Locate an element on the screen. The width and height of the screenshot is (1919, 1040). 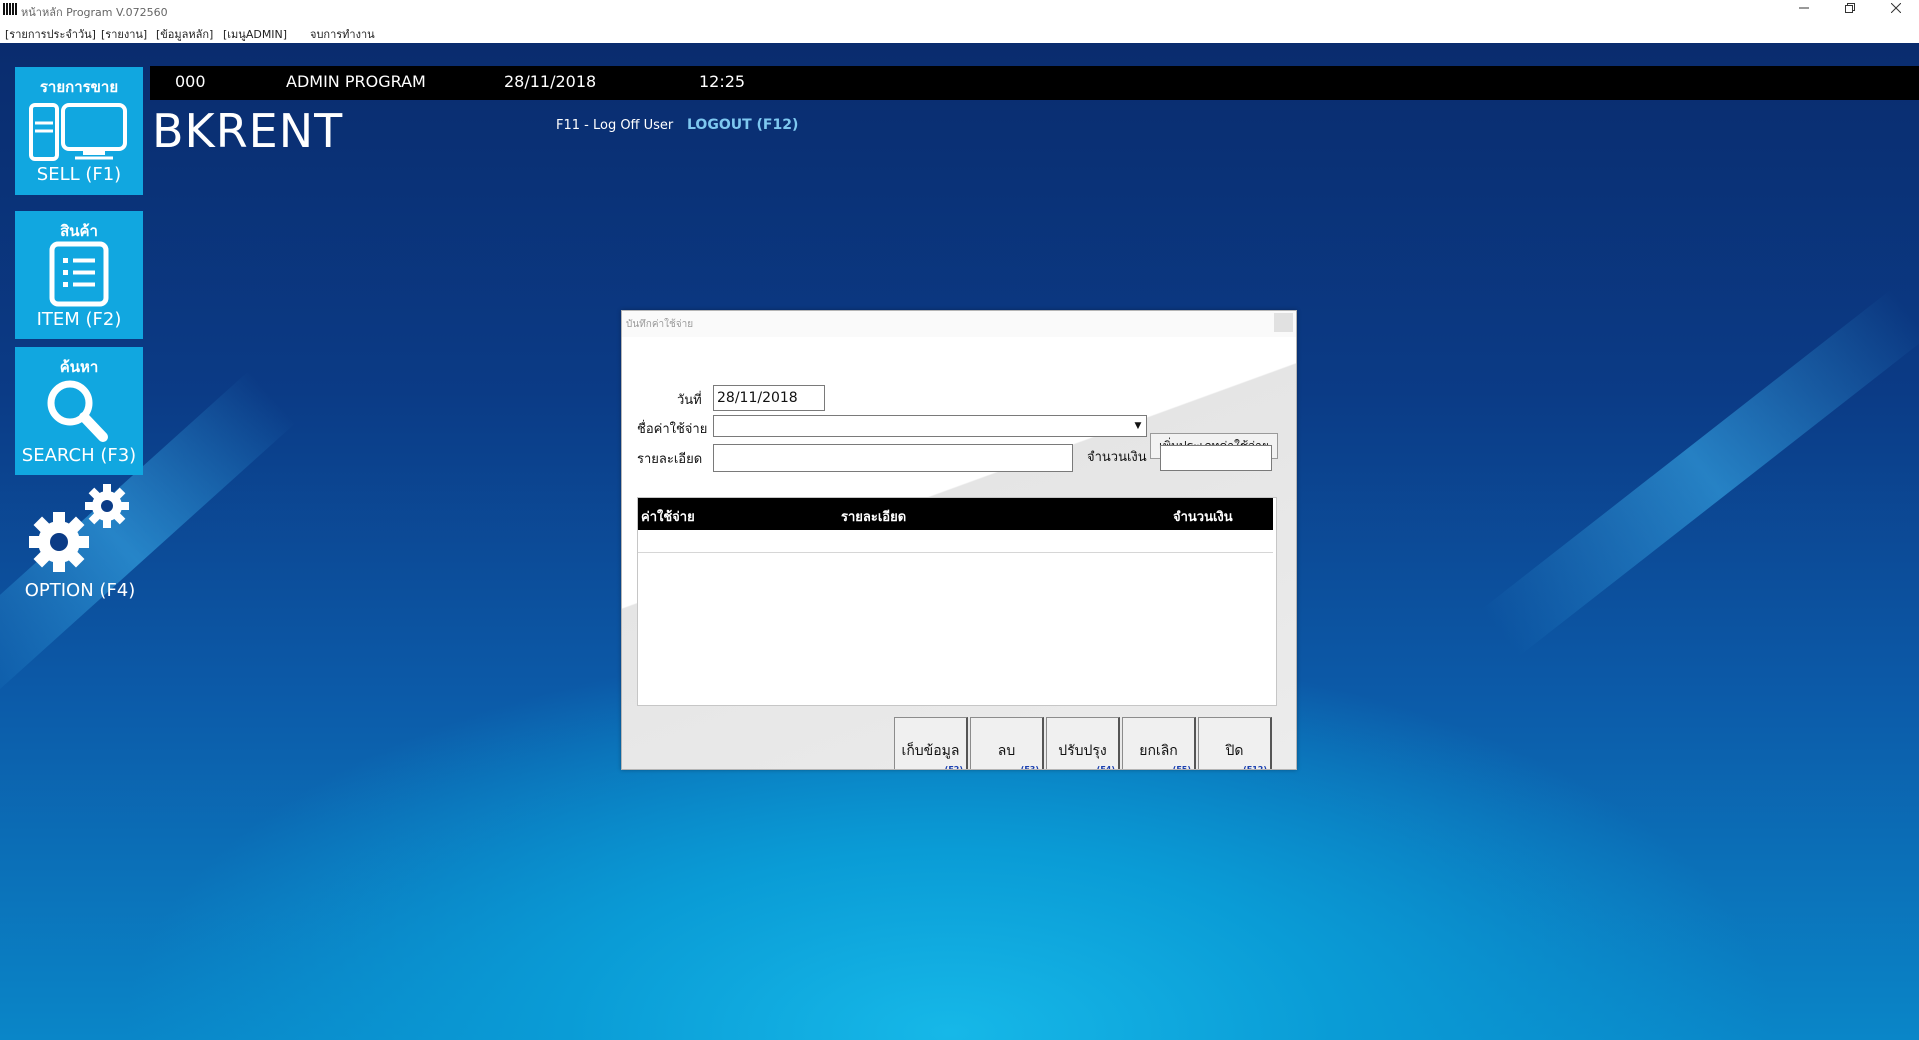
close-dialog-button-label: ปิด is located at coordinates (1234, 751).